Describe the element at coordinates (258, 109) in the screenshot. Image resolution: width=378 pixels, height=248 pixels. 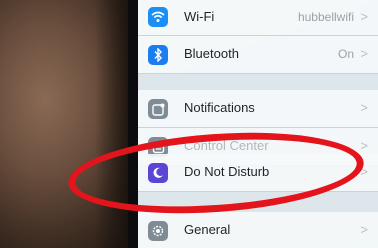
I see `notifications-row: Notifications >` at that location.